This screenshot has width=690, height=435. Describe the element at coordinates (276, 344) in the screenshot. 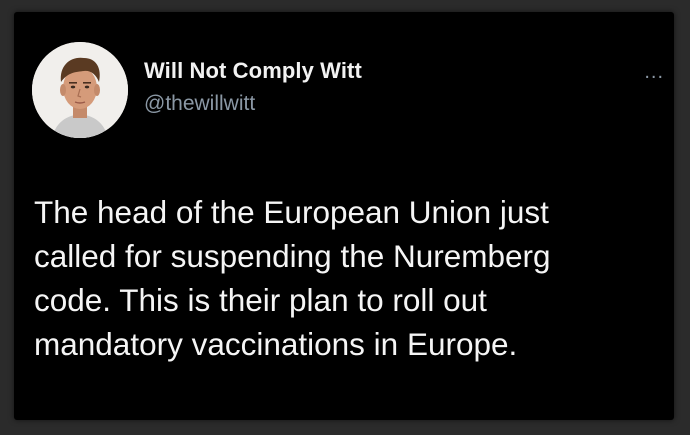

I see `tweet-line: mandatory vaccinations in Europe.` at that location.